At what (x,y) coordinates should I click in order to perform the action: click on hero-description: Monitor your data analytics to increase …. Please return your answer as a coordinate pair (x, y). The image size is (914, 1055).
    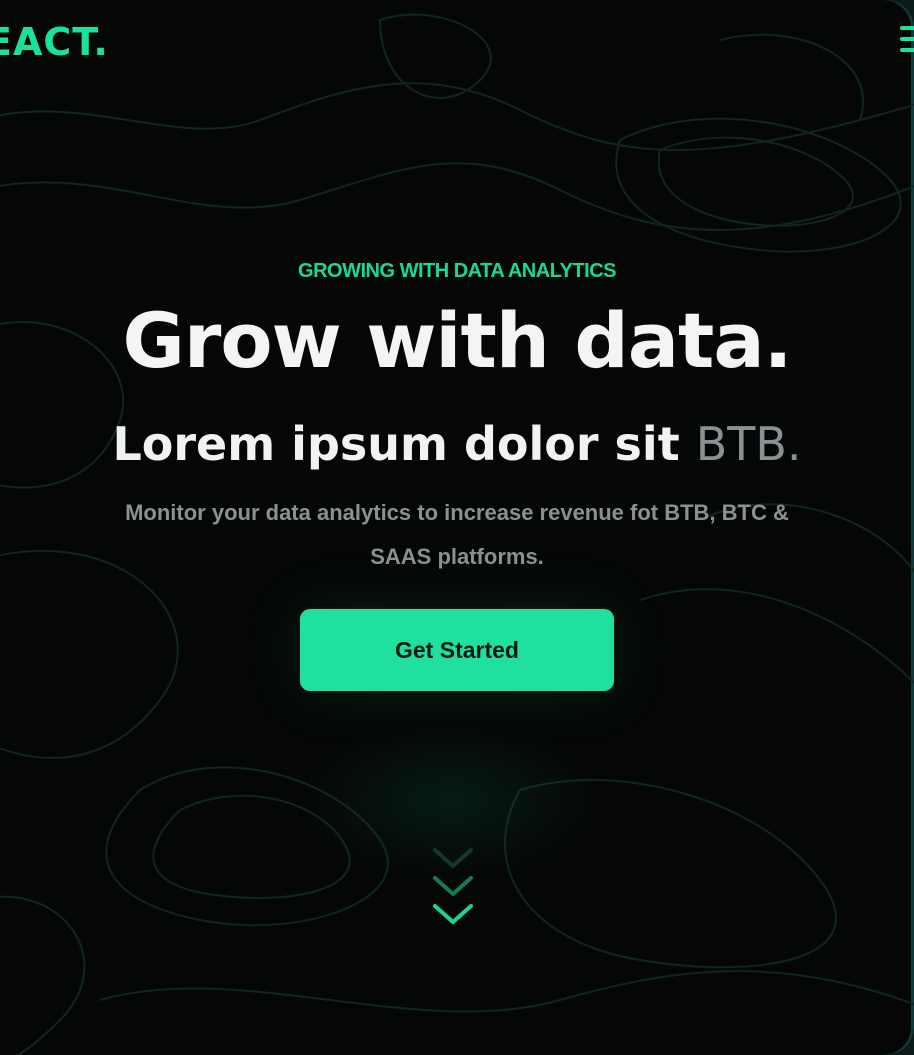
    Looking at the image, I should click on (457, 535).